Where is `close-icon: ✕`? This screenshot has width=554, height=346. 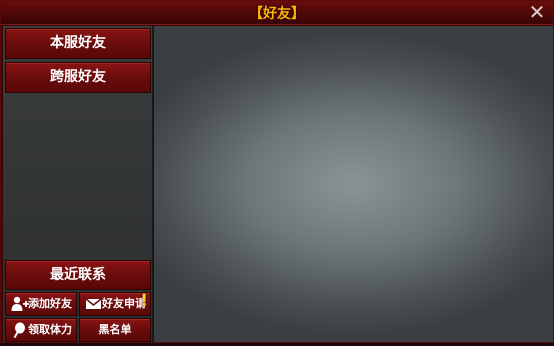
close-icon: ✕ is located at coordinates (537, 12).